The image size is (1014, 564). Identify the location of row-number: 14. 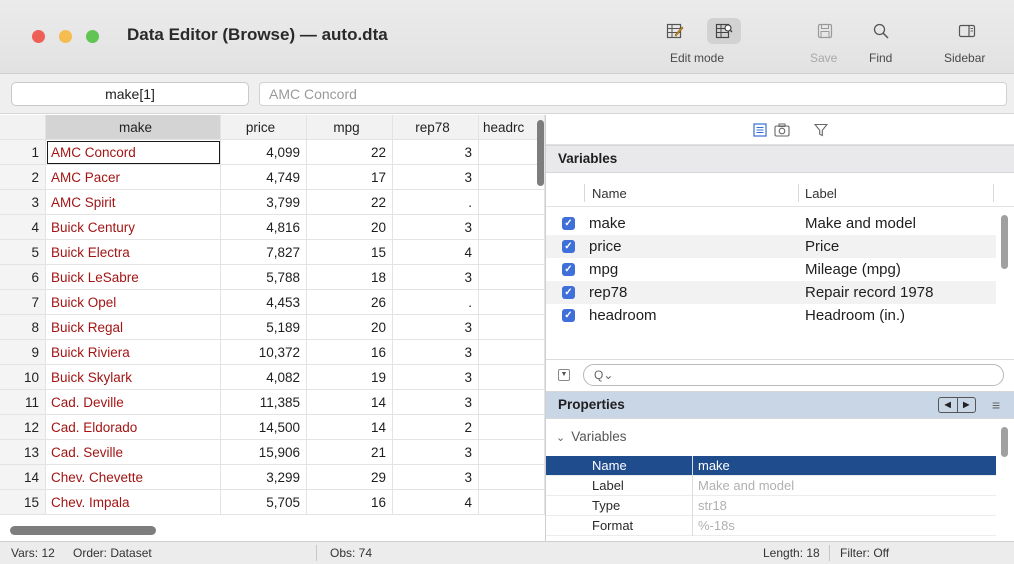
(23, 477).